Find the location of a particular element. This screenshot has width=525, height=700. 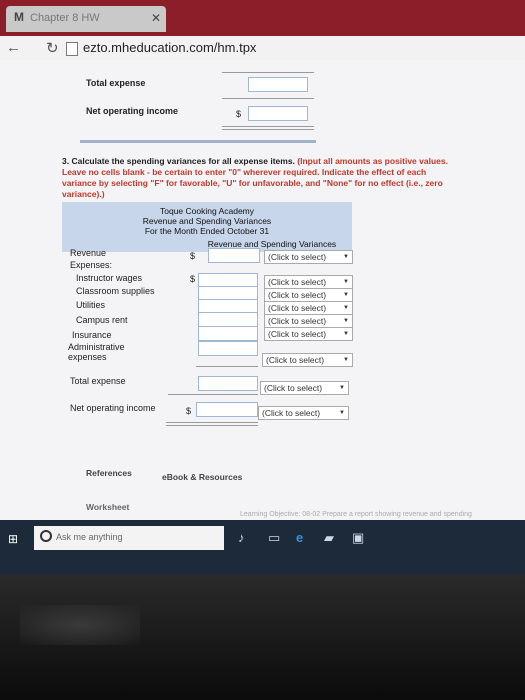

bezel-glare is located at coordinates (80, 625).